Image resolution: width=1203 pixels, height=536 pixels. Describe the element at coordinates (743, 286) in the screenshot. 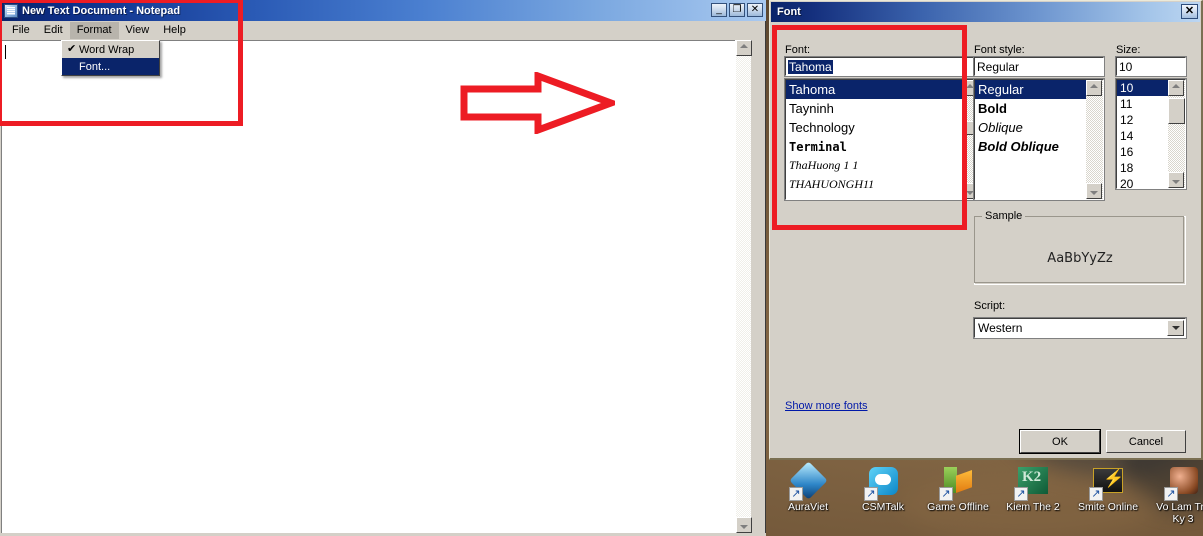

I see `notepad-vertical-scrollbar` at that location.